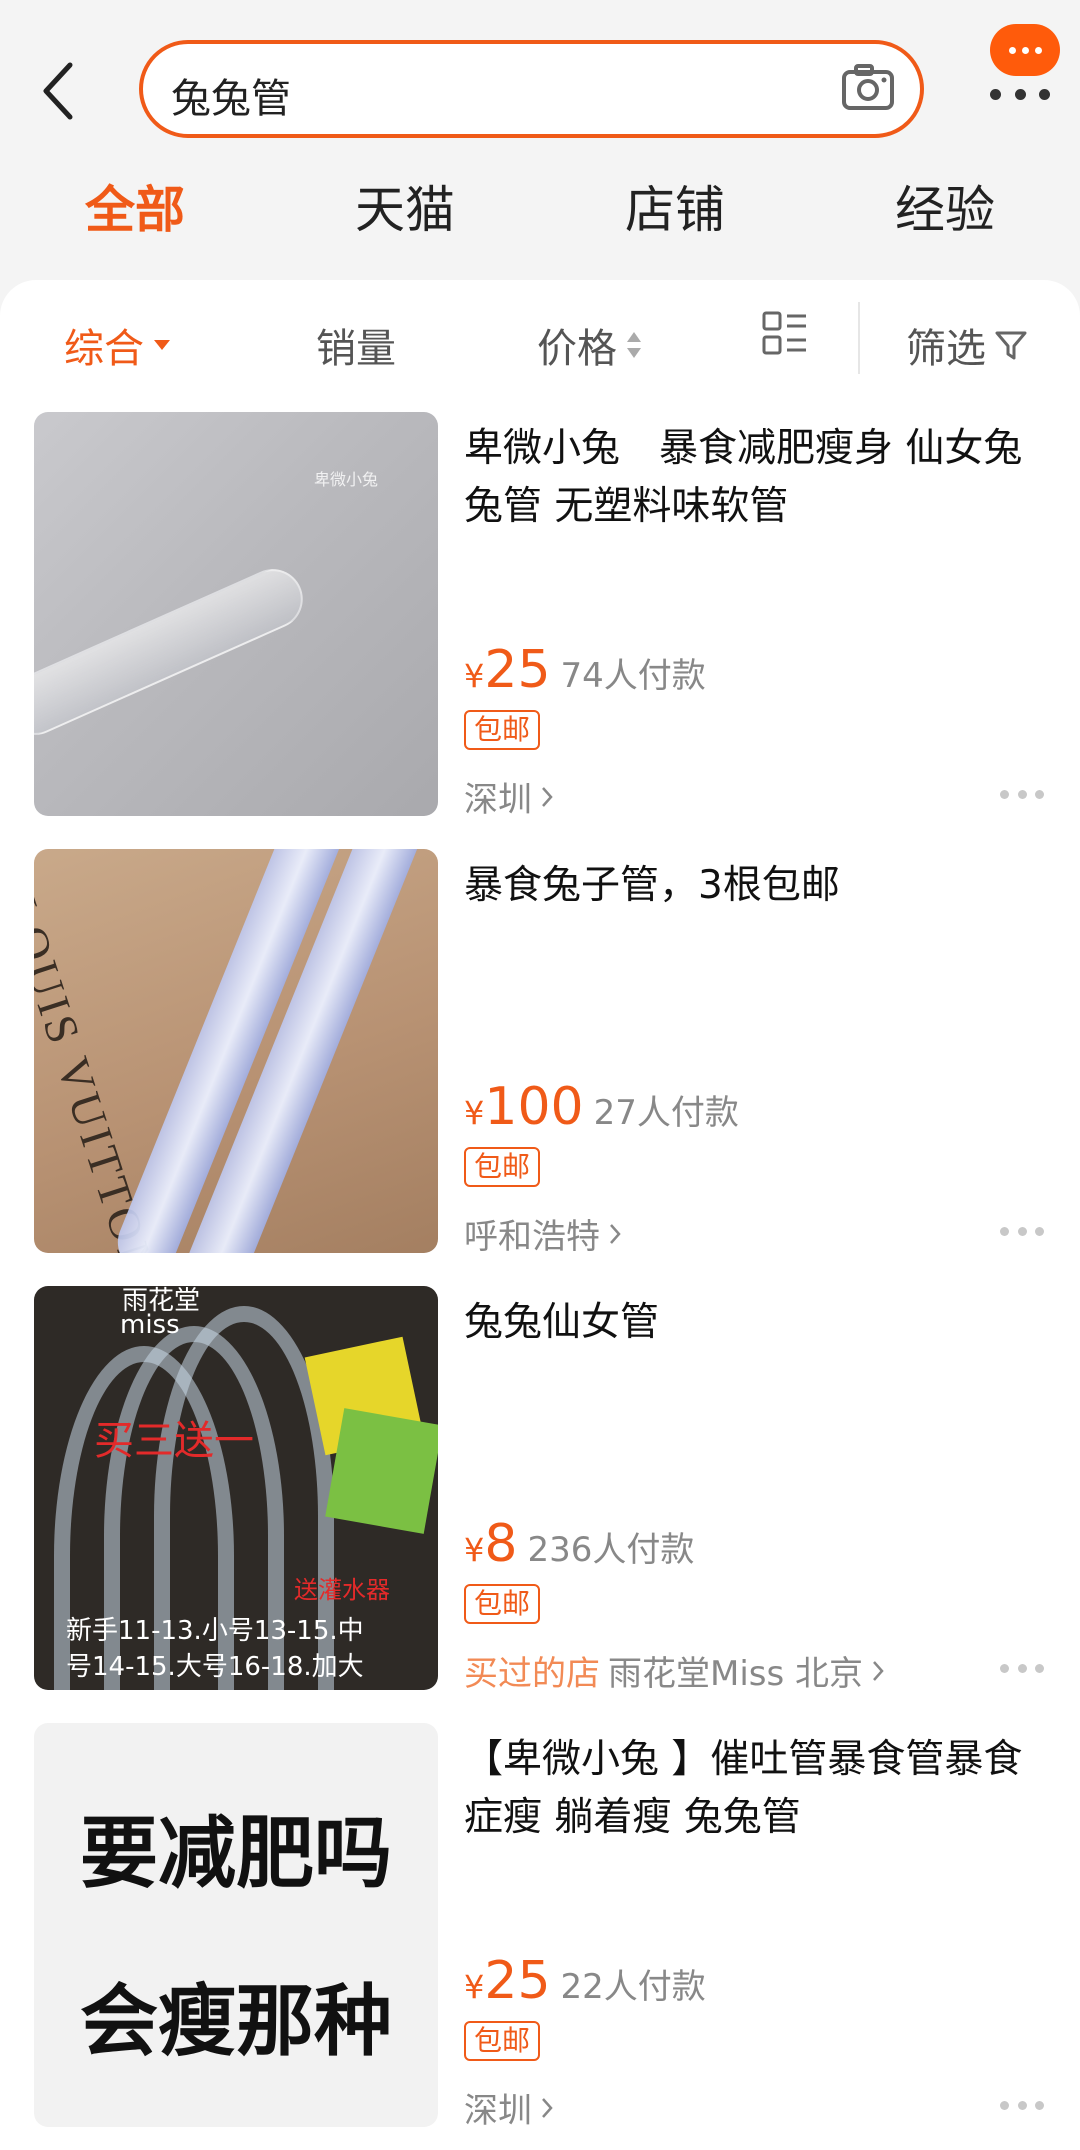  I want to click on price-row: ¥ 100 27人付款, so click(601, 1107).